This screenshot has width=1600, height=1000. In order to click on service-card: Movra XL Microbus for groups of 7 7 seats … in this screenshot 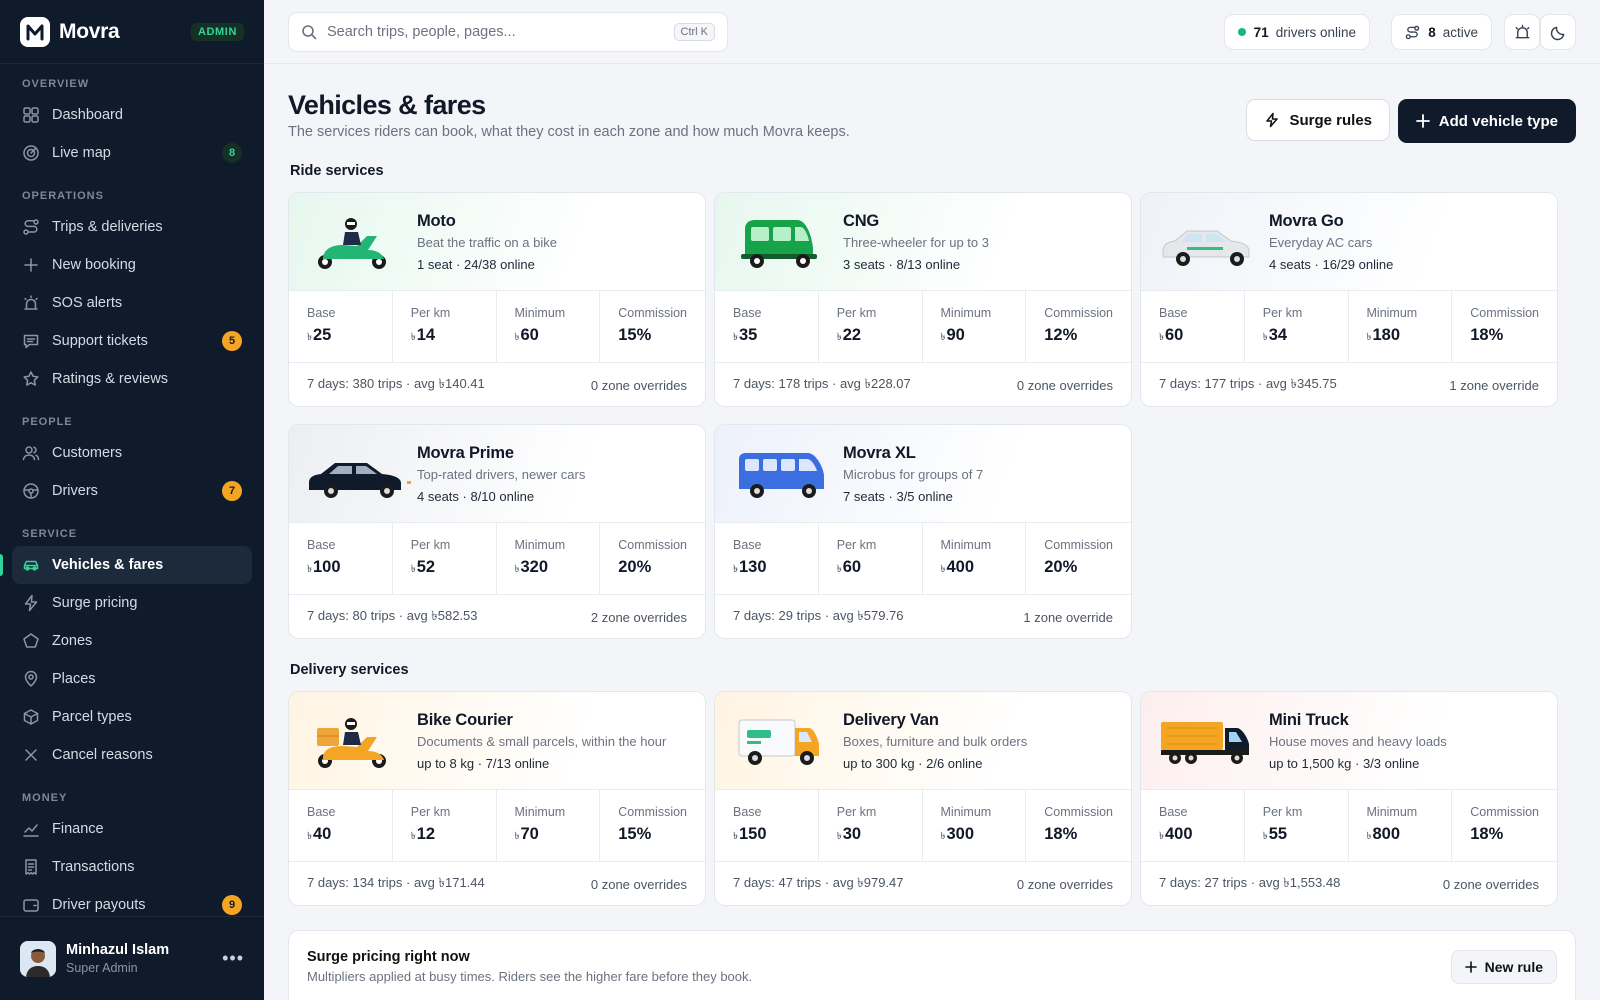, I will do `click(923, 531)`.